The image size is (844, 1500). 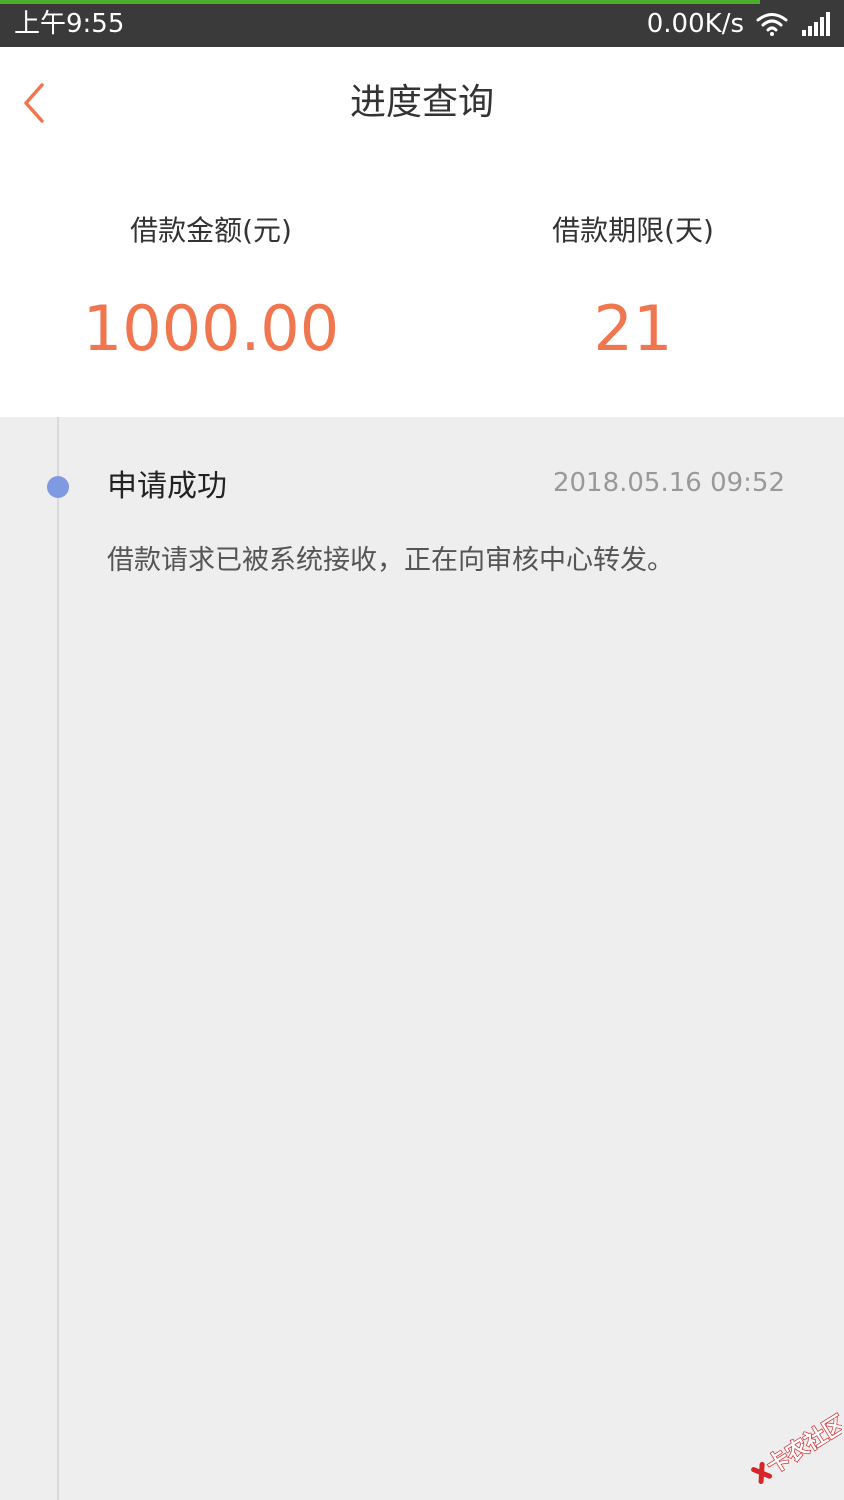 What do you see at coordinates (211, 328) in the screenshot?
I see `loan-amount-value: 1000.00` at bounding box center [211, 328].